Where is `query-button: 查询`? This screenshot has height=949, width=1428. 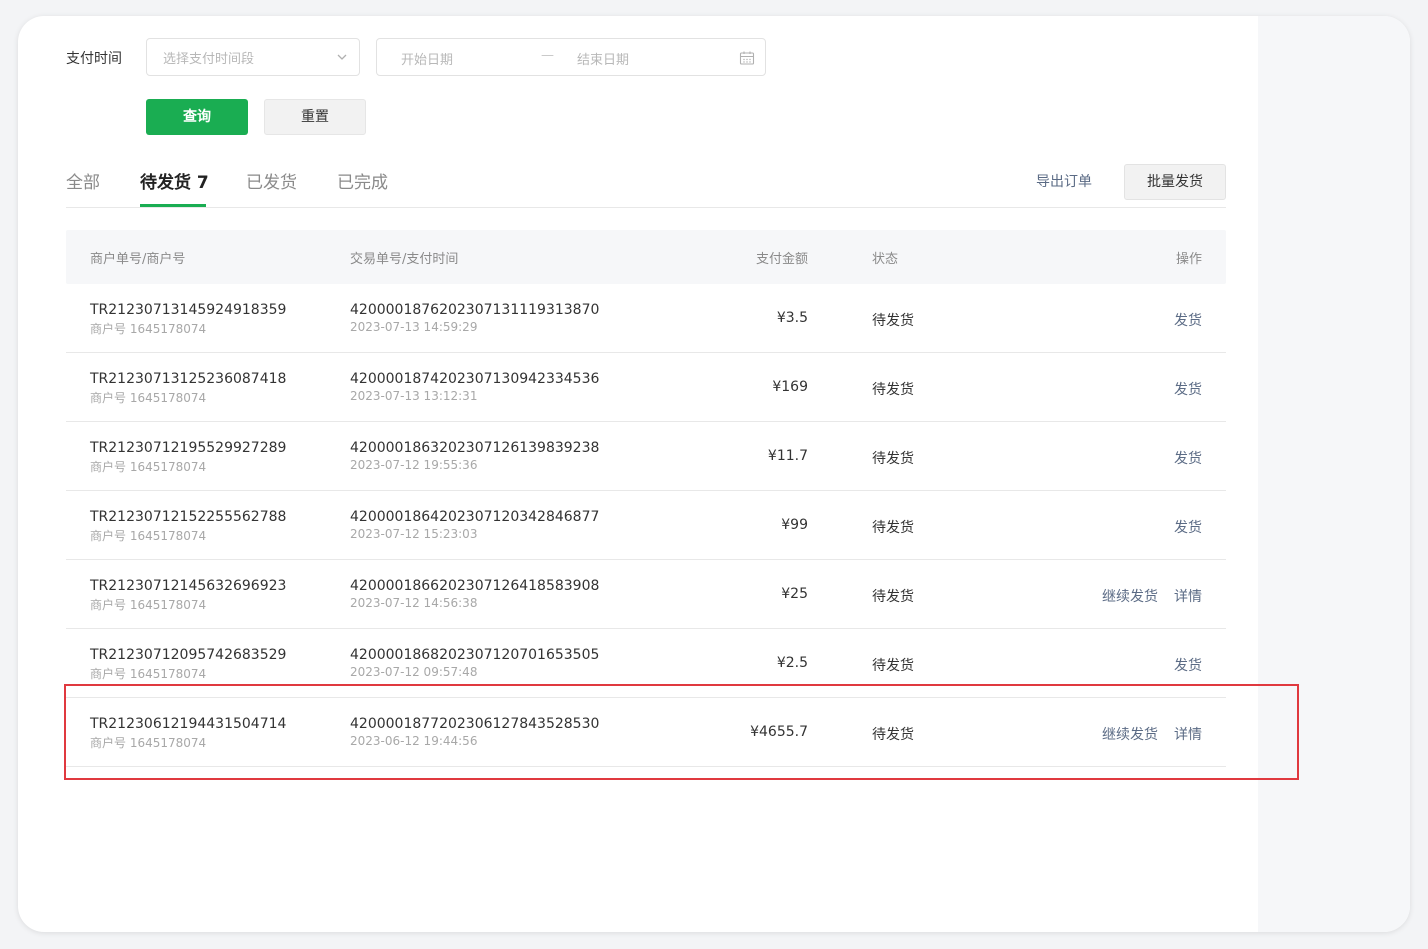 query-button: 查询 is located at coordinates (197, 117).